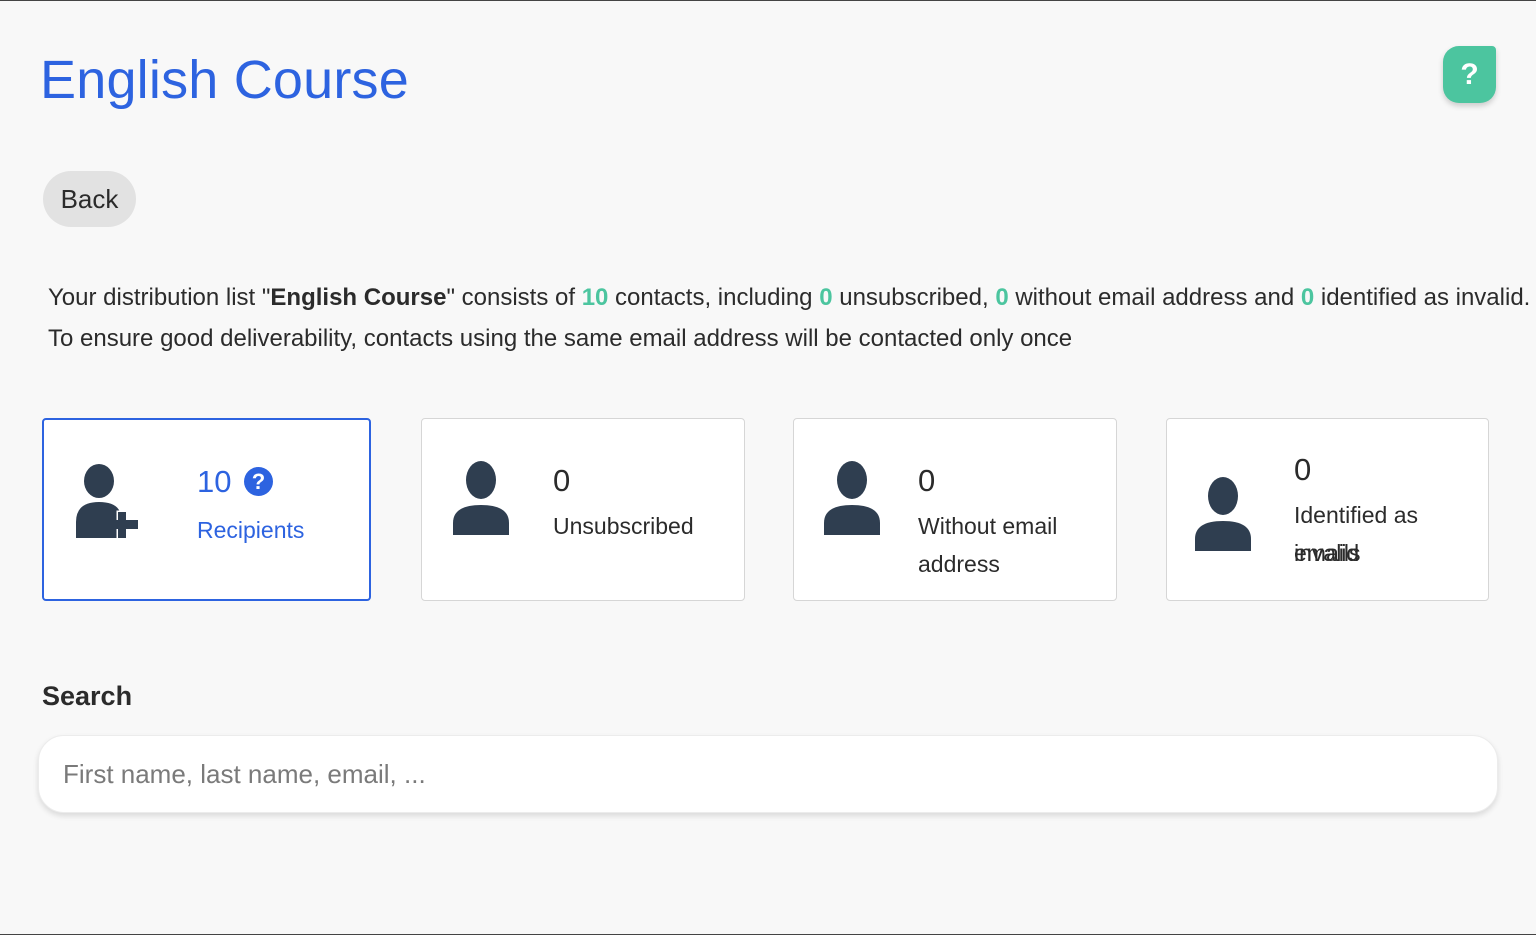 The height and width of the screenshot is (935, 1536). What do you see at coordinates (955, 509) in the screenshot?
I see `without-email-card: 0 Without email address` at bounding box center [955, 509].